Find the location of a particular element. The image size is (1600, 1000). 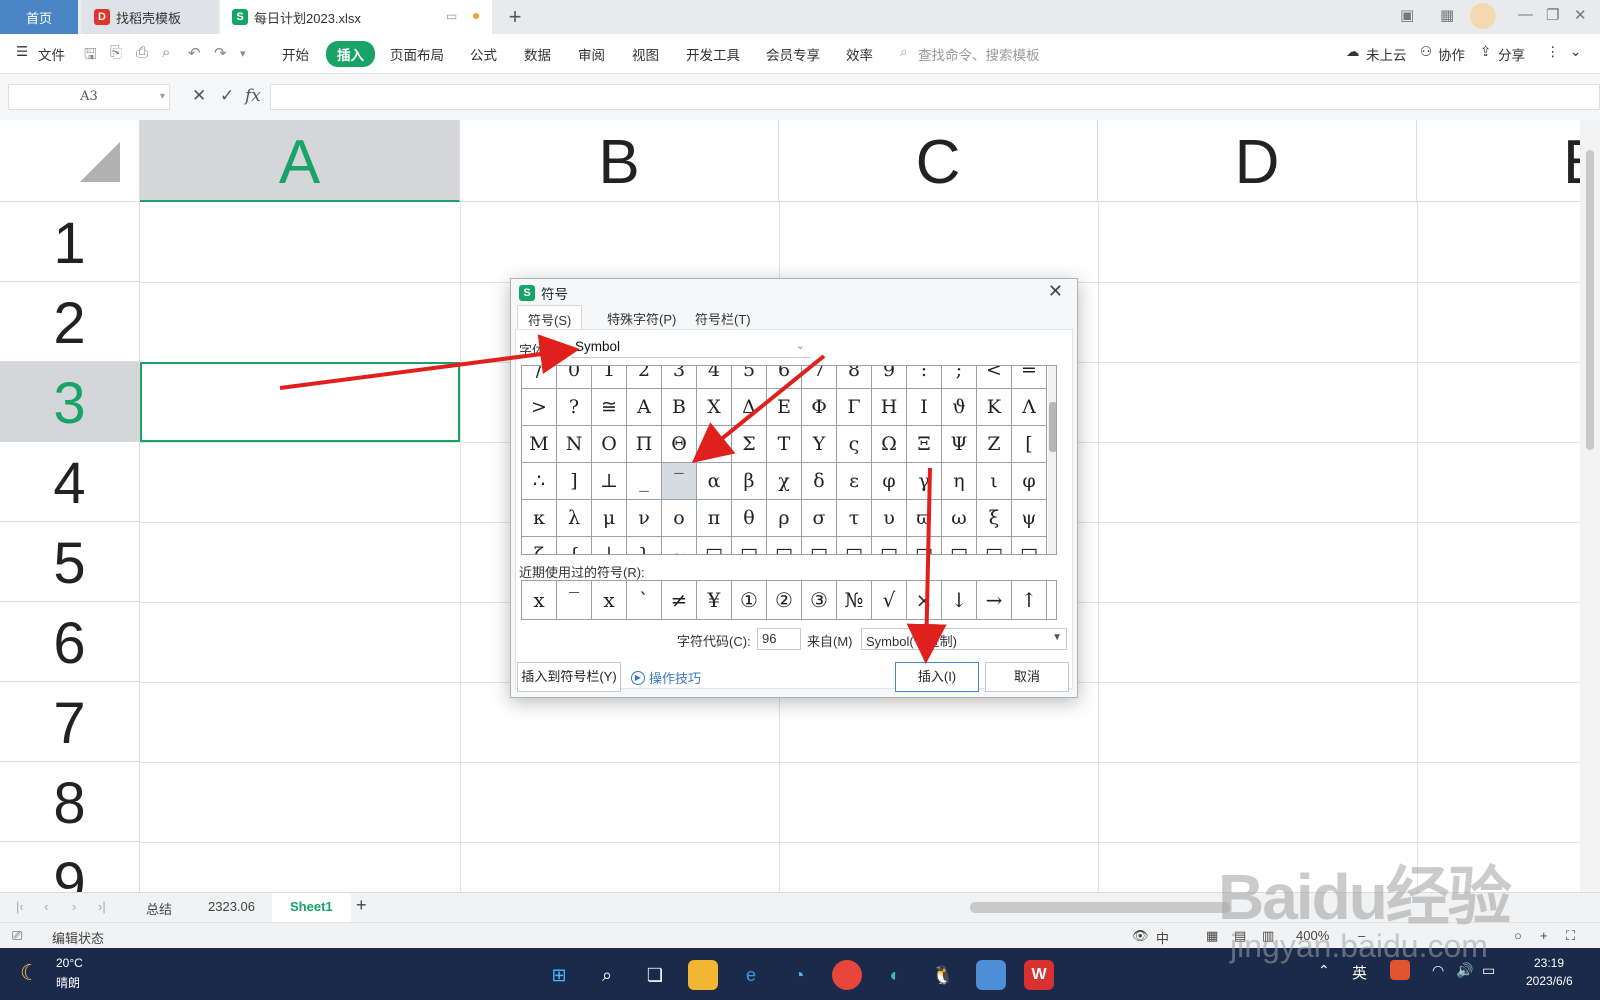

last-sheet-icon: ›| is located at coordinates (102, 906).